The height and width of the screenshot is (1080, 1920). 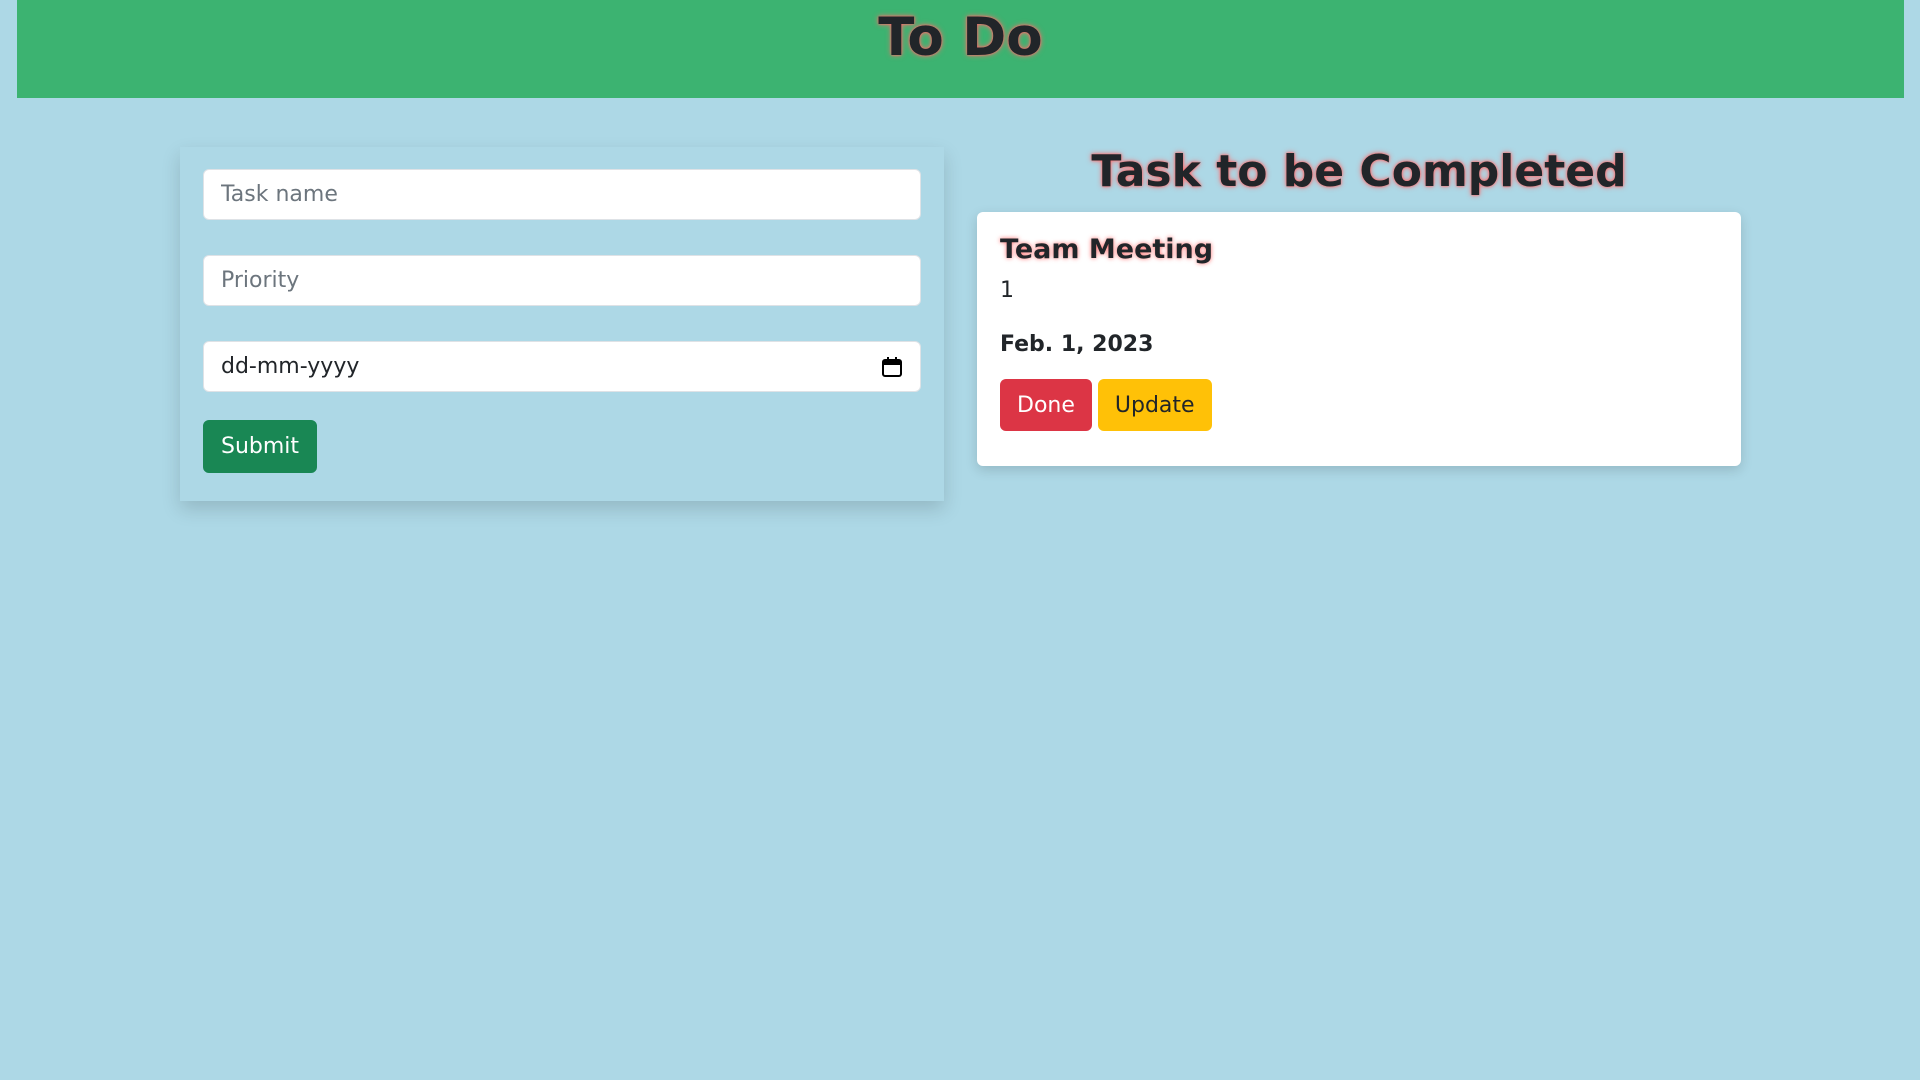 What do you see at coordinates (1154, 405) in the screenshot?
I see `update-button: Update` at bounding box center [1154, 405].